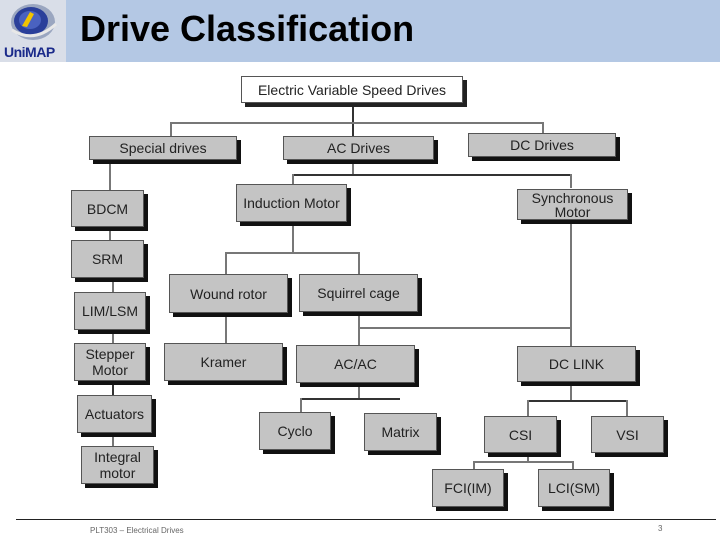 This screenshot has height=540, width=720. Describe the element at coordinates (114, 414) in the screenshot. I see `node-actuators: Actuators` at that location.